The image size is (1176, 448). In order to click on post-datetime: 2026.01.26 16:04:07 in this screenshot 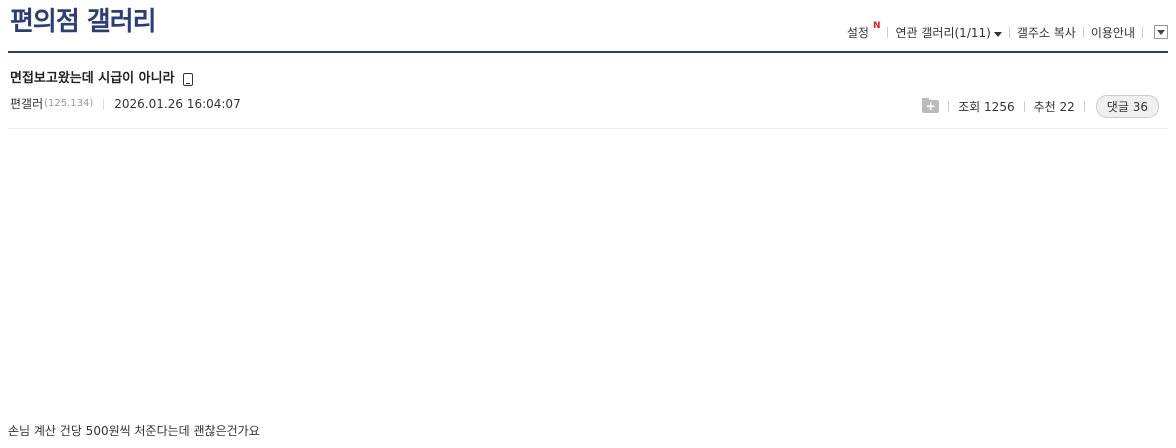, I will do `click(177, 104)`.